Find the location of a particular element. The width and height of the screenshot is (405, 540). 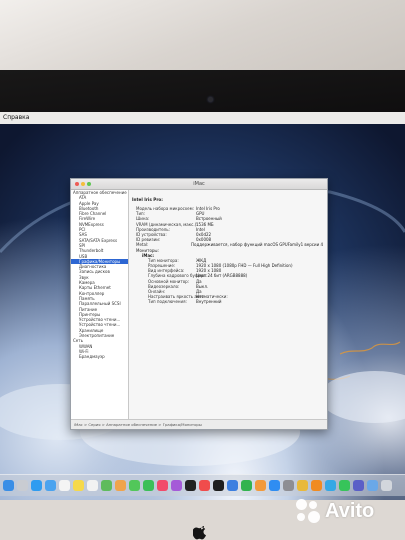

whatsapp-icon is located at coordinates (344, 485).